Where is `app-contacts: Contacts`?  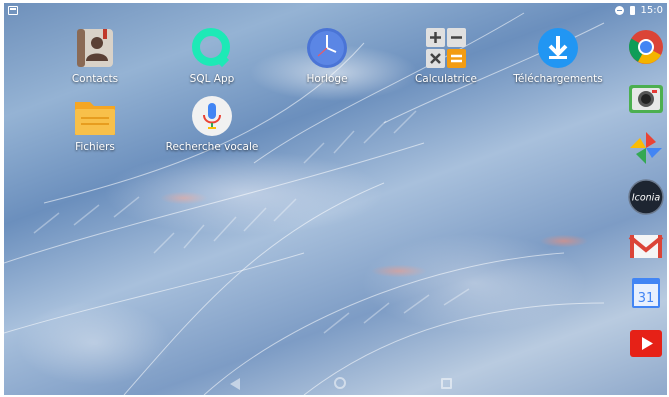 app-contacts: Contacts is located at coordinates (95, 55).